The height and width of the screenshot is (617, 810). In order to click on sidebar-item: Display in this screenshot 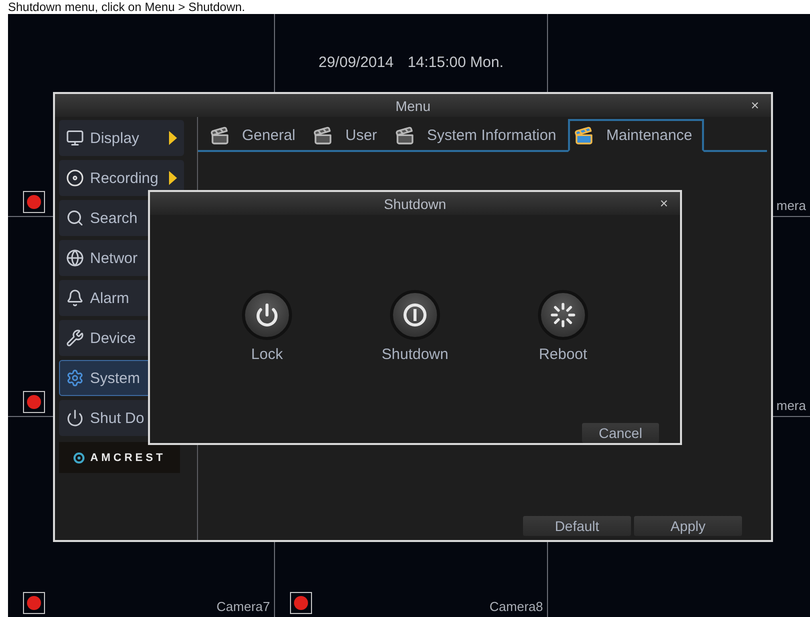, I will do `click(121, 138)`.